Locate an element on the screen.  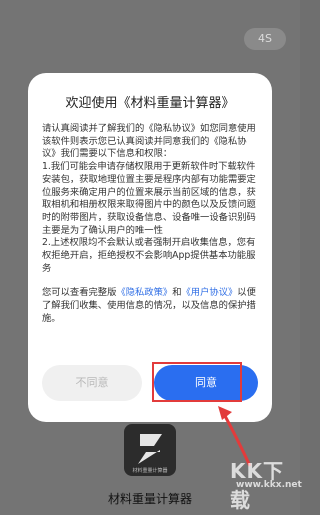
decline-button: 不同意 is located at coordinates (92, 383).